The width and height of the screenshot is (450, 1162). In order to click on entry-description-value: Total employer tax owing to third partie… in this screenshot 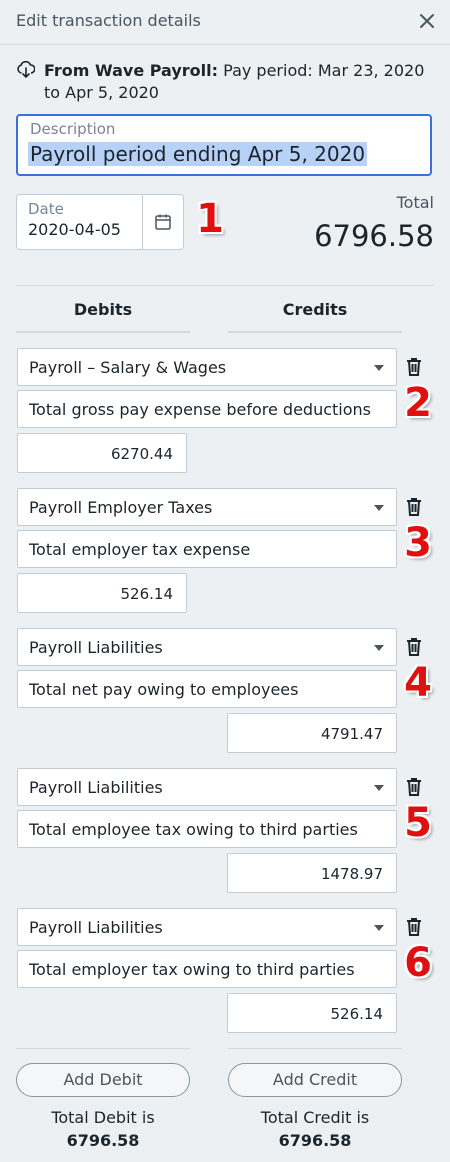, I will do `click(192, 969)`.